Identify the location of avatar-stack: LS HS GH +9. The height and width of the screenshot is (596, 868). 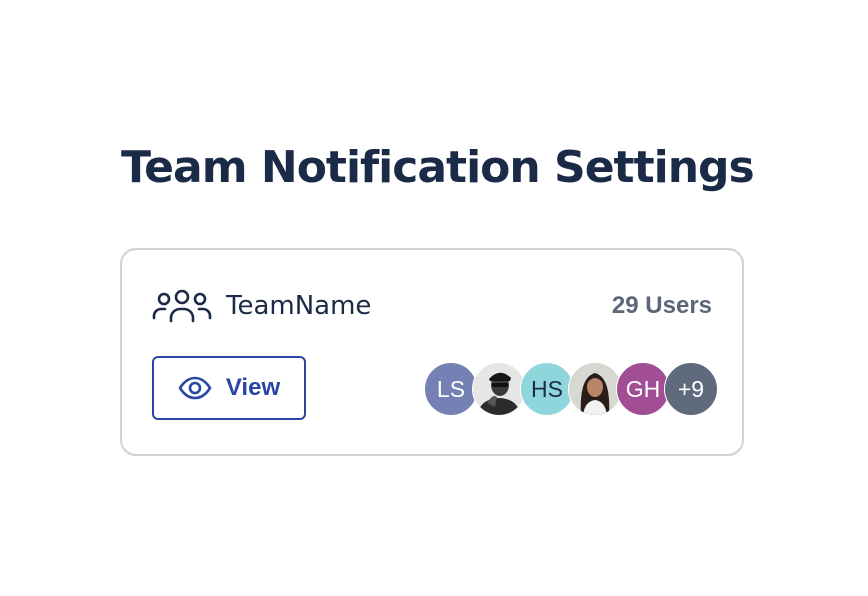
(574, 389).